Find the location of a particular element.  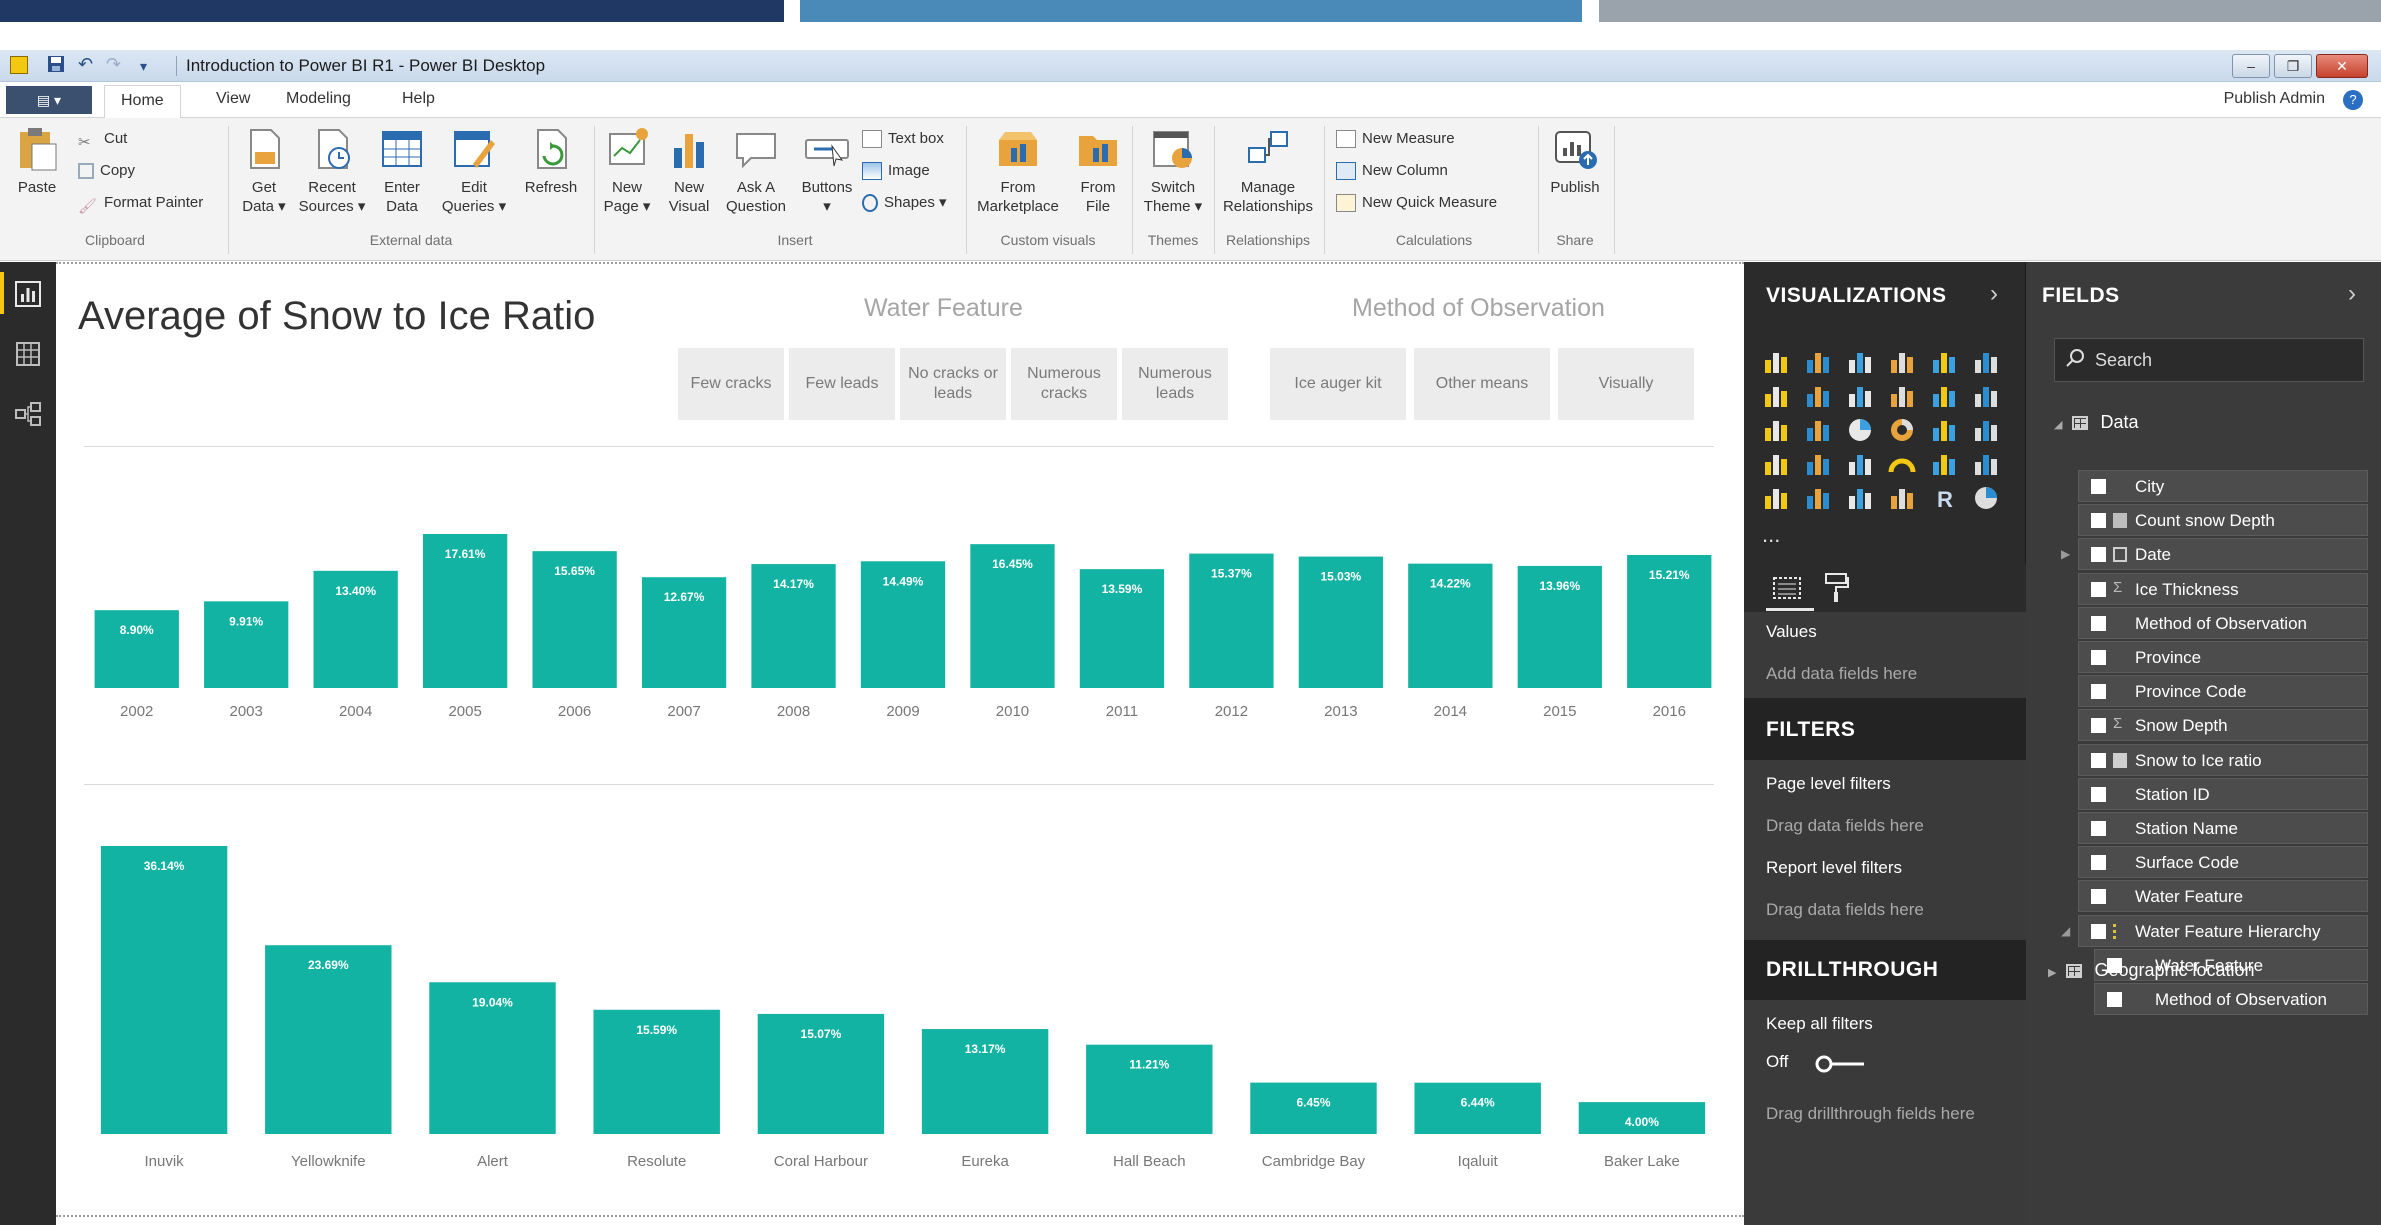

slicer-option: Few leads is located at coordinates (842, 384).